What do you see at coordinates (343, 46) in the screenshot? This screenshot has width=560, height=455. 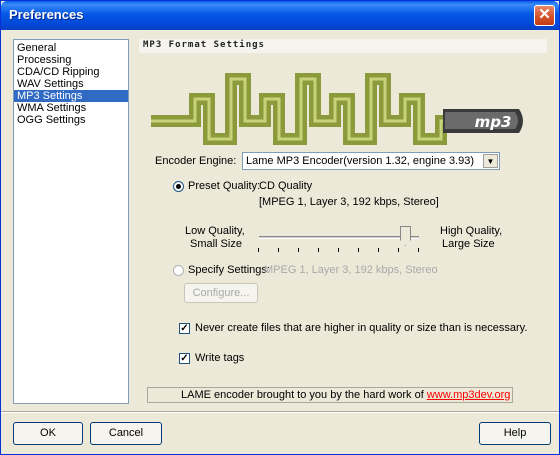 I see `panel-header: MP3 Format Settings` at bounding box center [343, 46].